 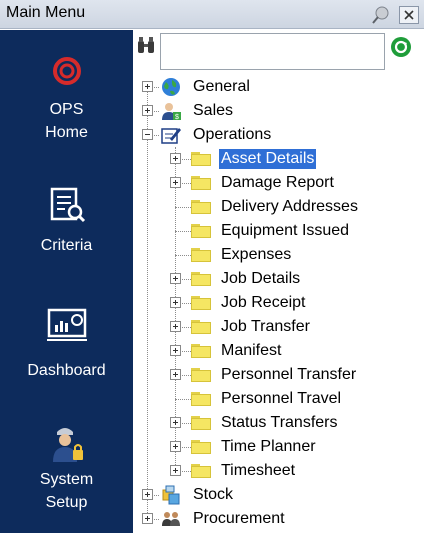 I want to click on dashboard-icon, so click(x=66, y=324).